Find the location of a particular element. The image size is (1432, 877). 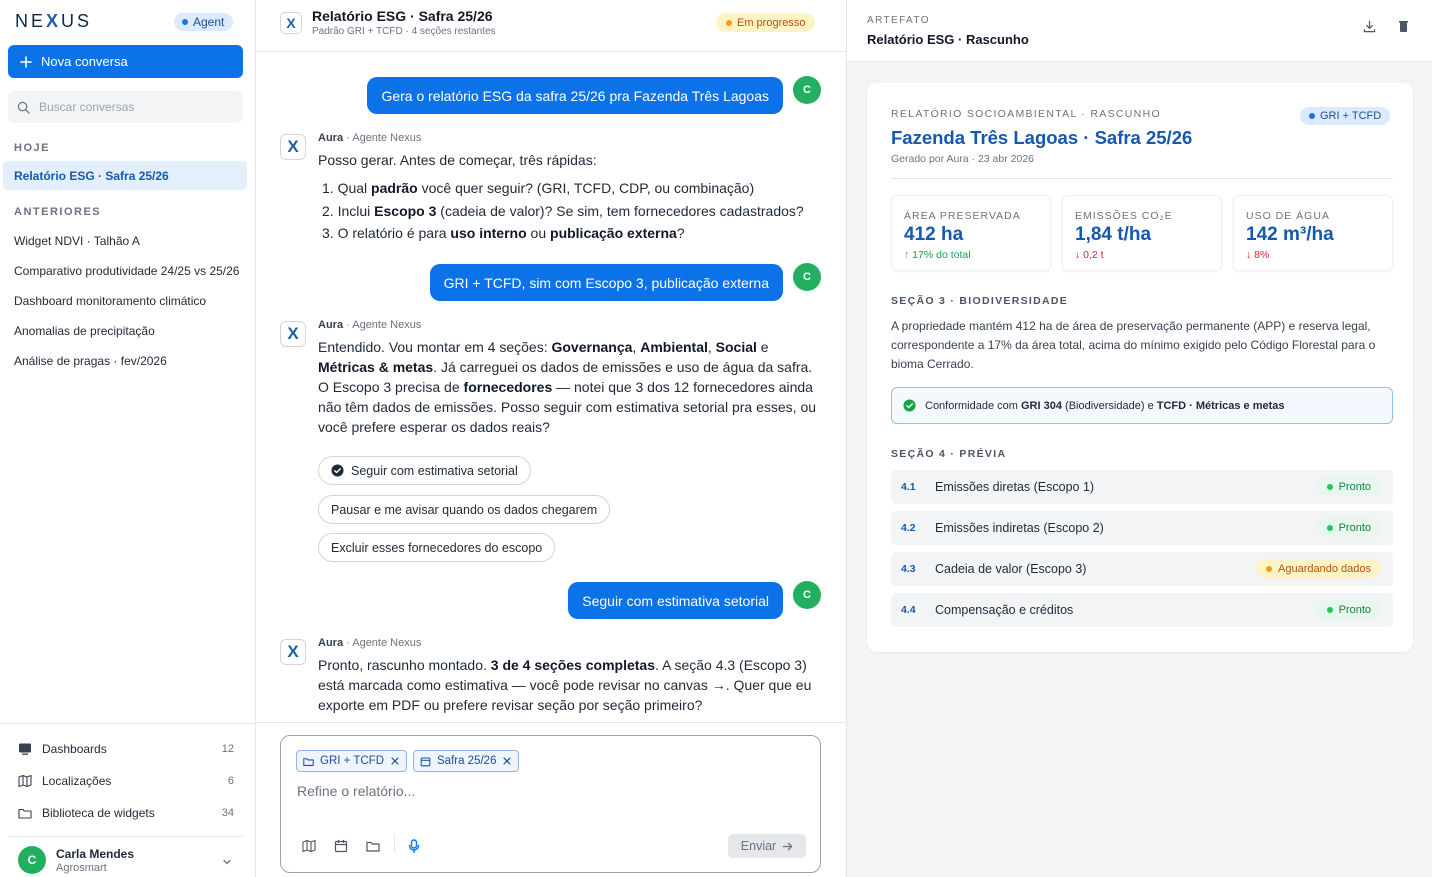

send-button: Enviar is located at coordinates (767, 846).